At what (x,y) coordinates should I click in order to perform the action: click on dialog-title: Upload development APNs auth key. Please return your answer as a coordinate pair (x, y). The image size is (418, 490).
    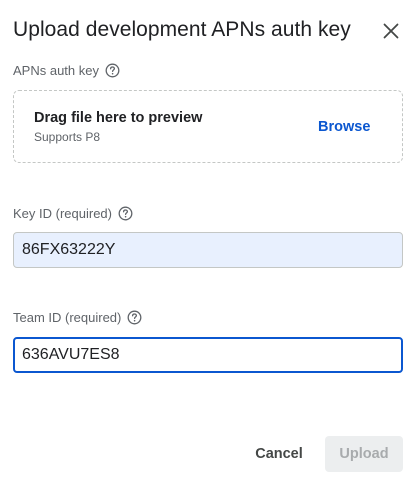
    Looking at the image, I should click on (182, 29).